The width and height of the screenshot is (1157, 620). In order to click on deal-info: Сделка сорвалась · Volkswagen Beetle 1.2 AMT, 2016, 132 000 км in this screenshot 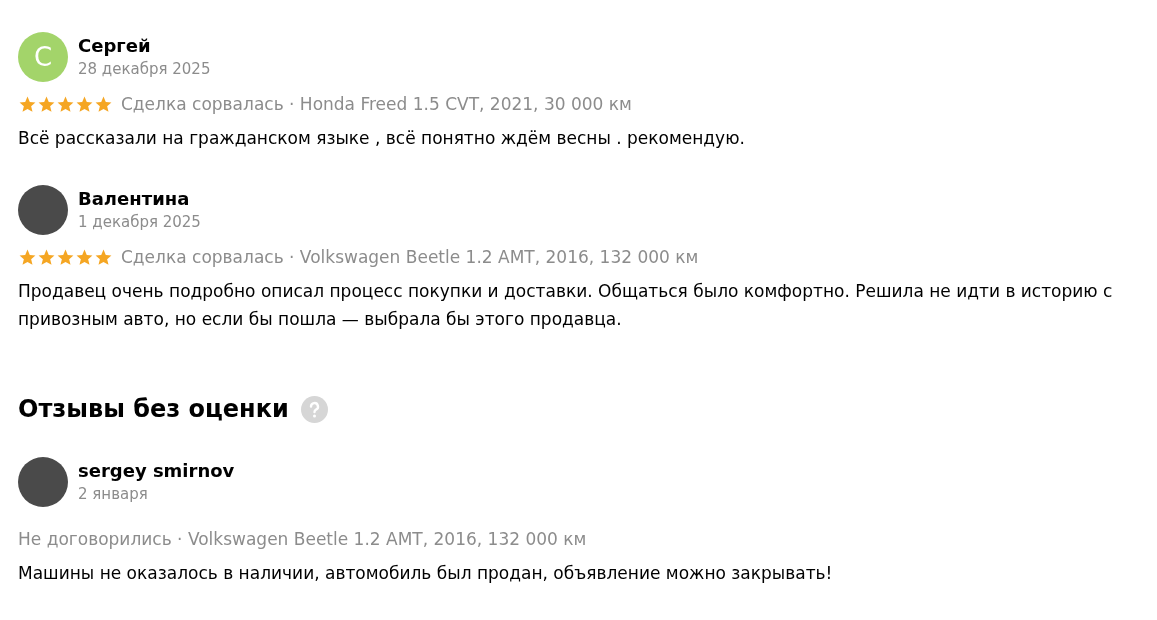, I will do `click(410, 257)`.